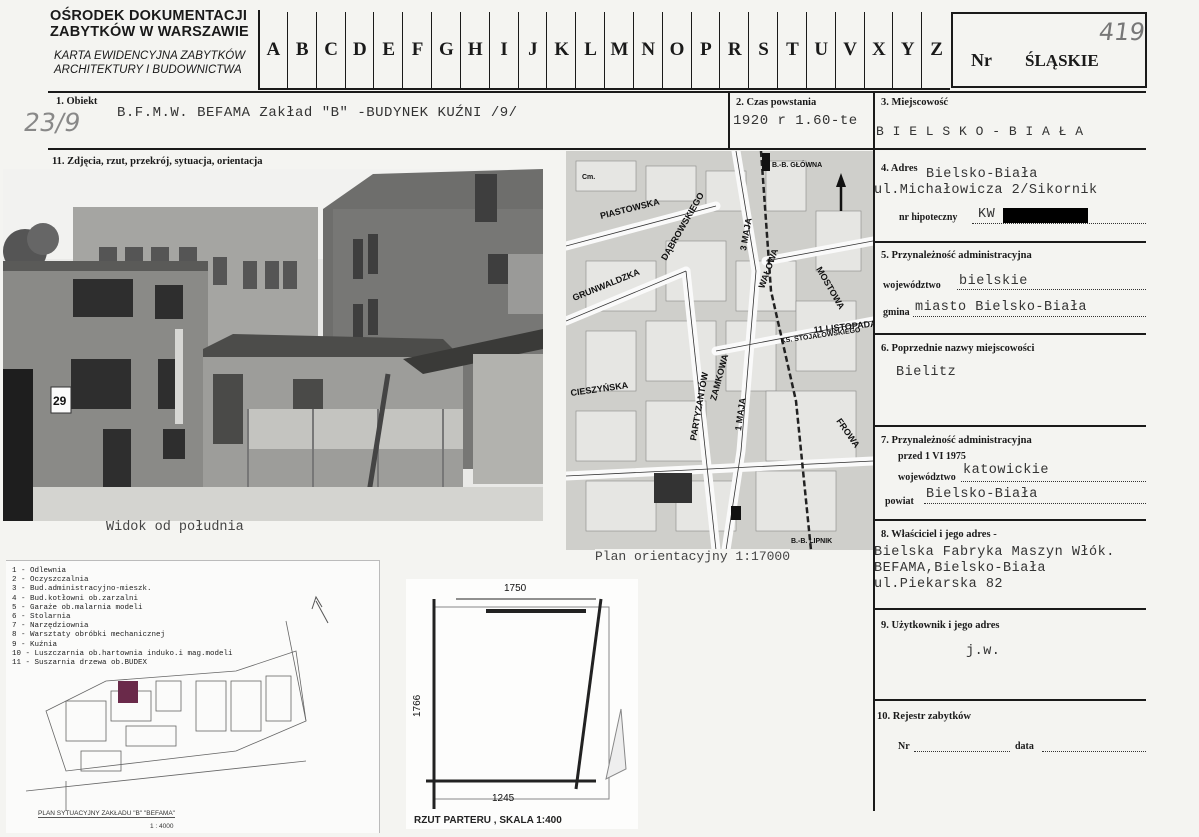 The width and height of the screenshot is (1199, 837). Describe the element at coordinates (932, 456) in the screenshot. I see `przynaleznosc1975-sublabel: przed 1 VI 1975` at that location.